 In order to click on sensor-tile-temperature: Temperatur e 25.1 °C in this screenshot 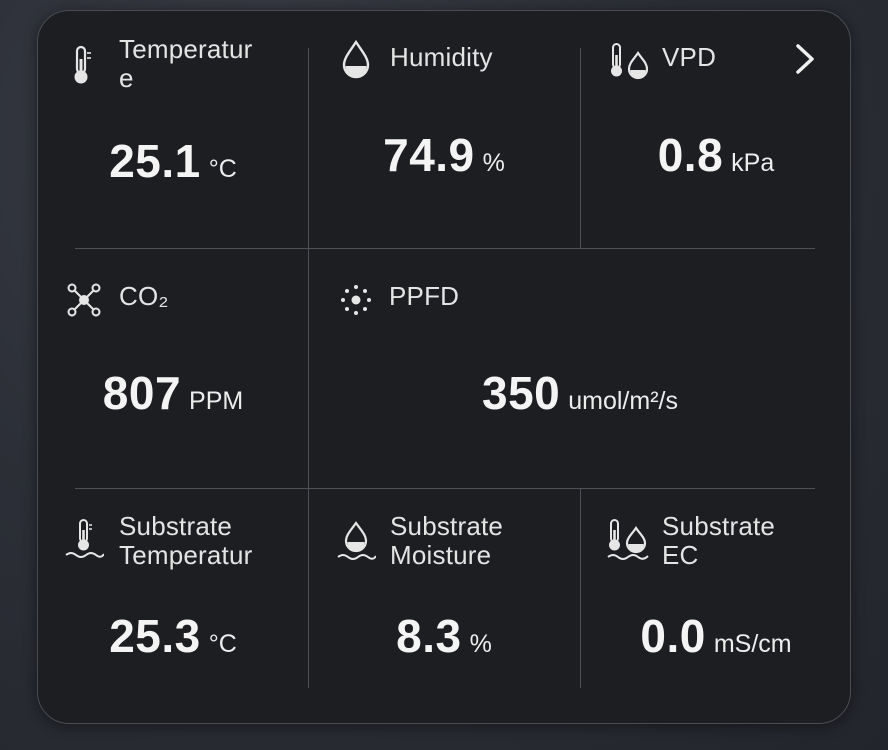, I will do `click(173, 129)`.